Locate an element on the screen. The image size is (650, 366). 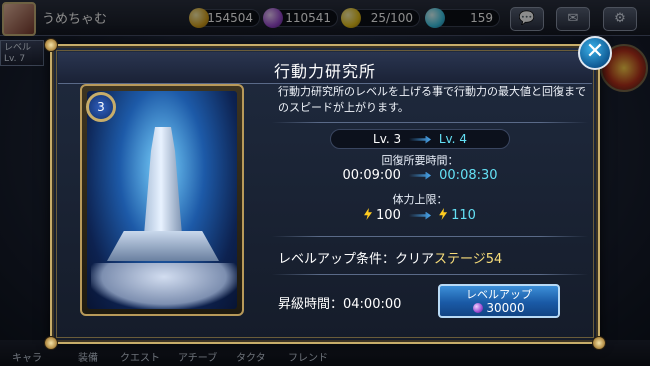
condition-stage: ステージ54 is located at coordinates (468, 259).